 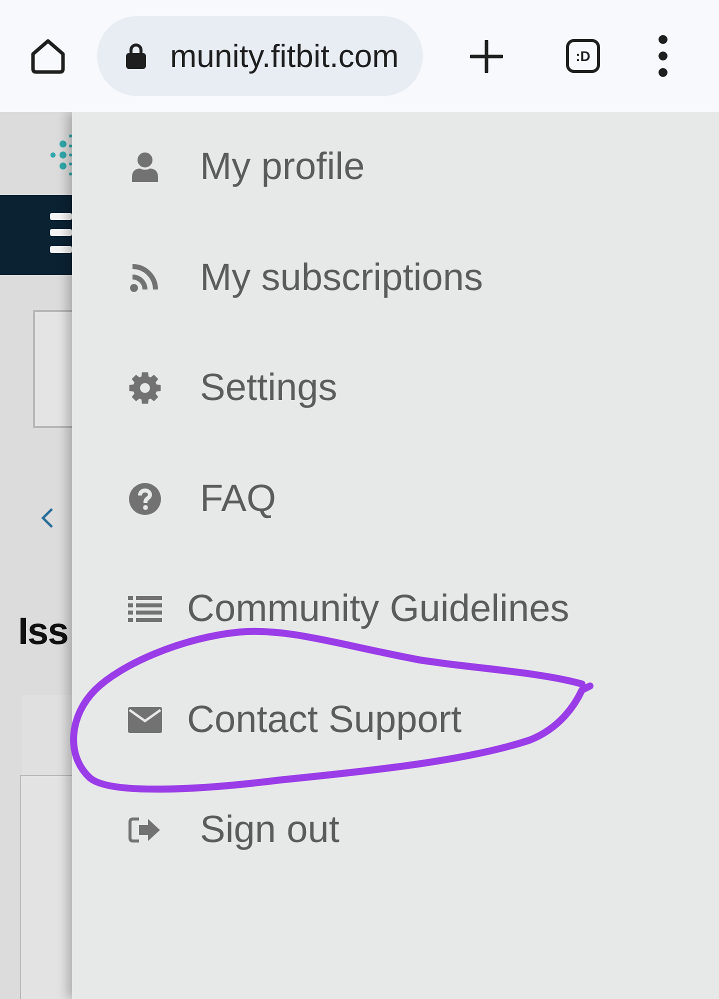 I want to click on list-icon, so click(x=145, y=609).